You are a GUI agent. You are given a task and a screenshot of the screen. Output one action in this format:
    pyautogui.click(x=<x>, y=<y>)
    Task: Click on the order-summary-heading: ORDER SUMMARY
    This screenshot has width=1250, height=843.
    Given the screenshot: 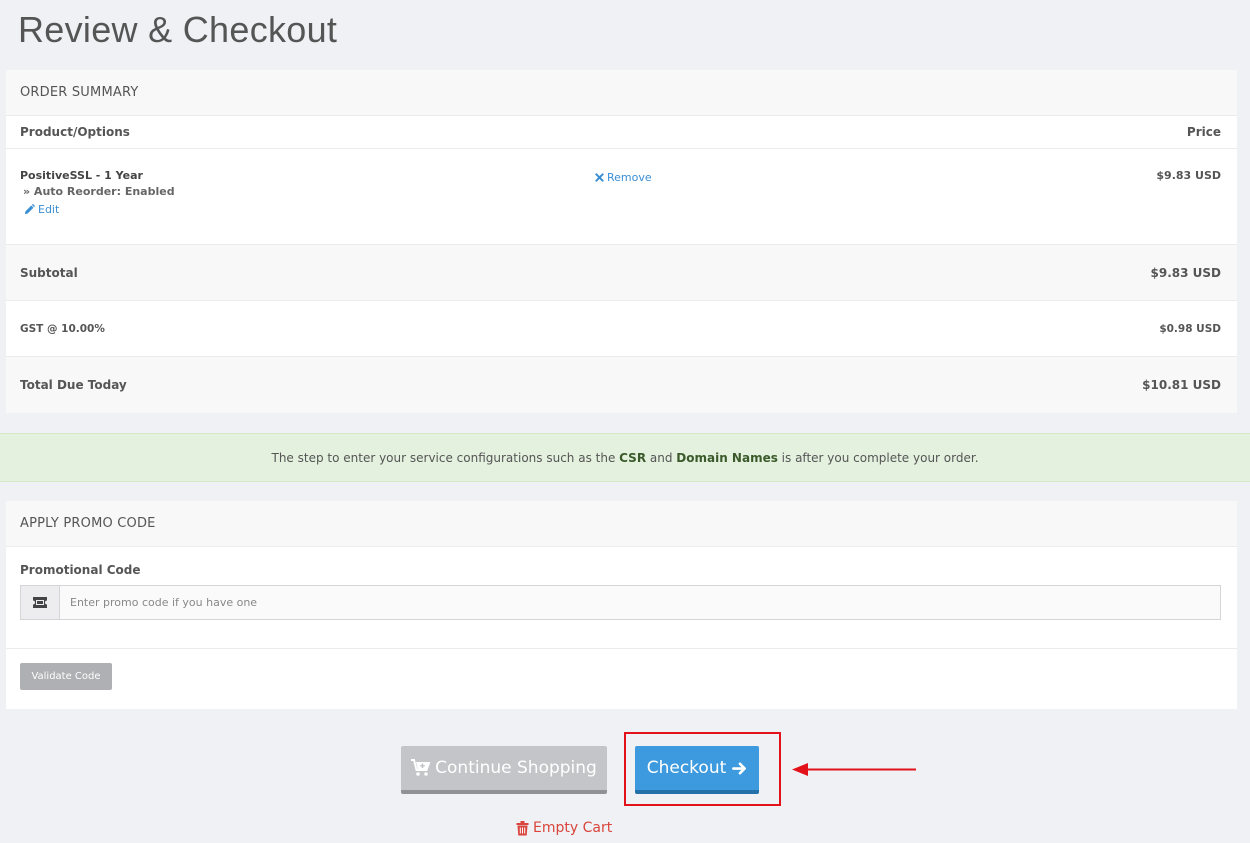 What is the action you would take?
    pyautogui.click(x=621, y=93)
    